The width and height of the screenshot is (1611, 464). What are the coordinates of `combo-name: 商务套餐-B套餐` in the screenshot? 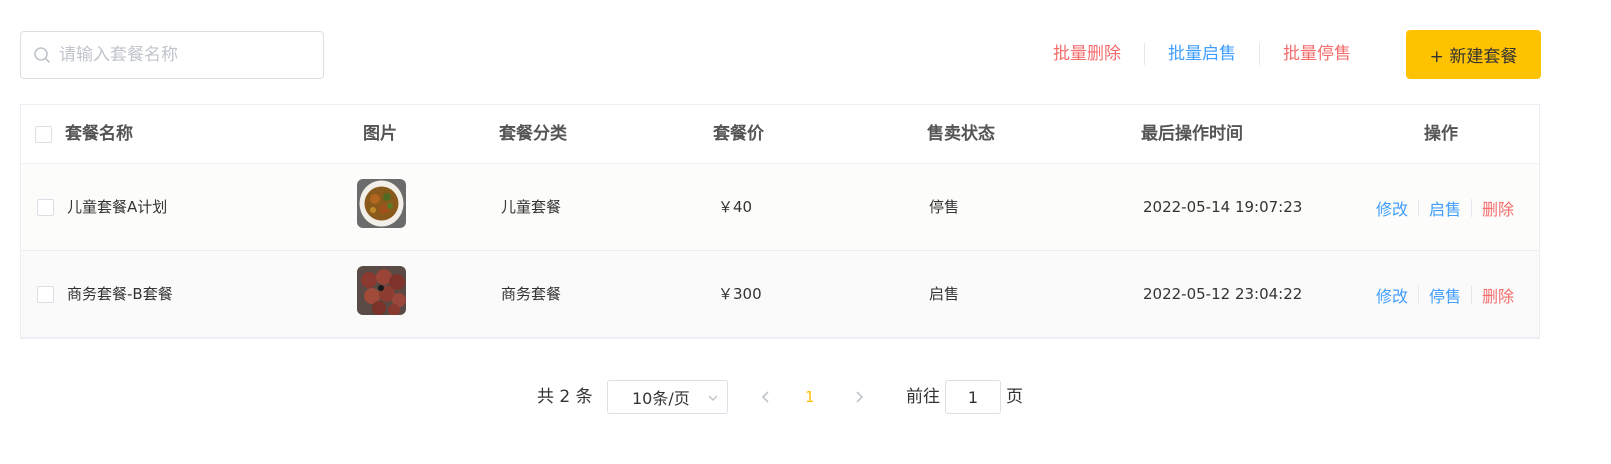 It's located at (120, 294).